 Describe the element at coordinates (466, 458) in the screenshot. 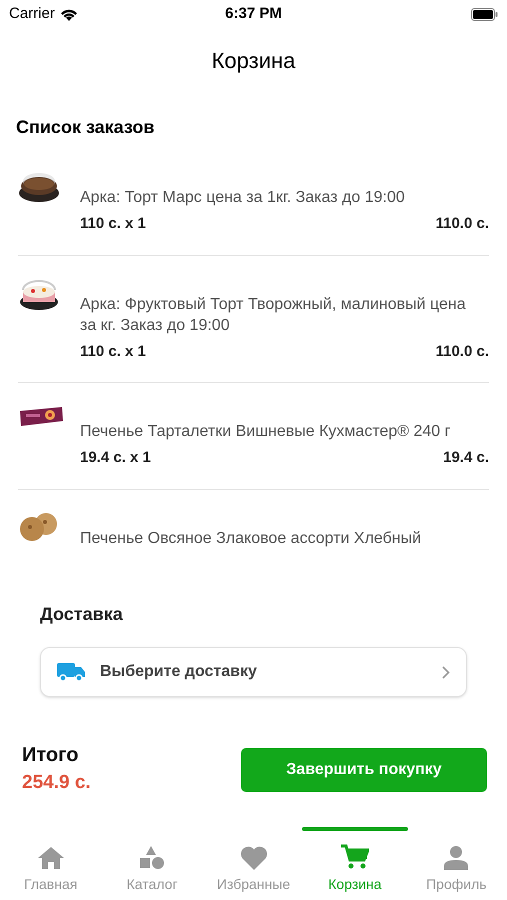

I see `line-total: 19.4 с.` at that location.